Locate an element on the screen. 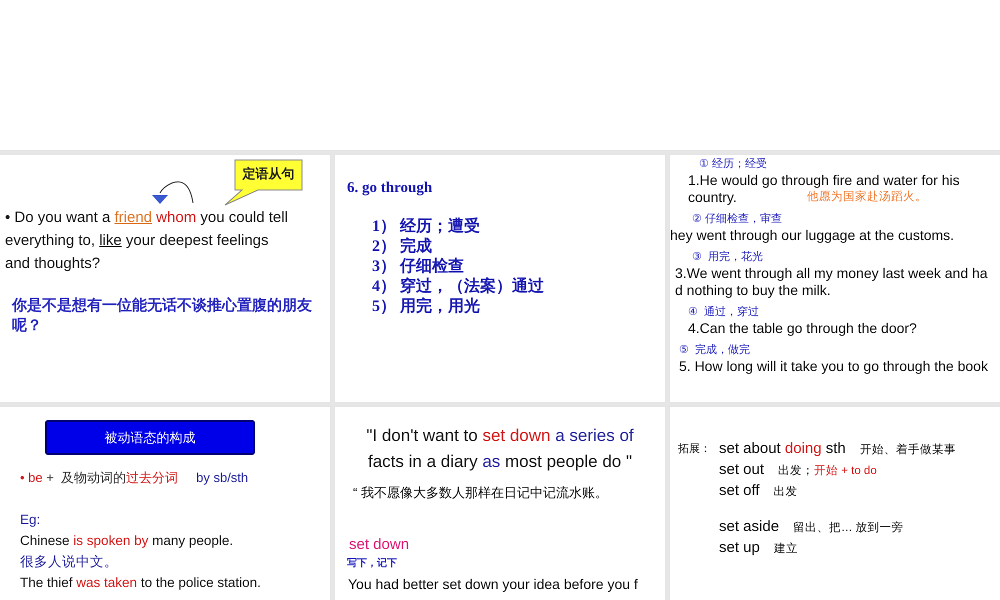 The width and height of the screenshot is (1000, 600). sense-label: ⑤ 完成，做完 is located at coordinates (714, 350).